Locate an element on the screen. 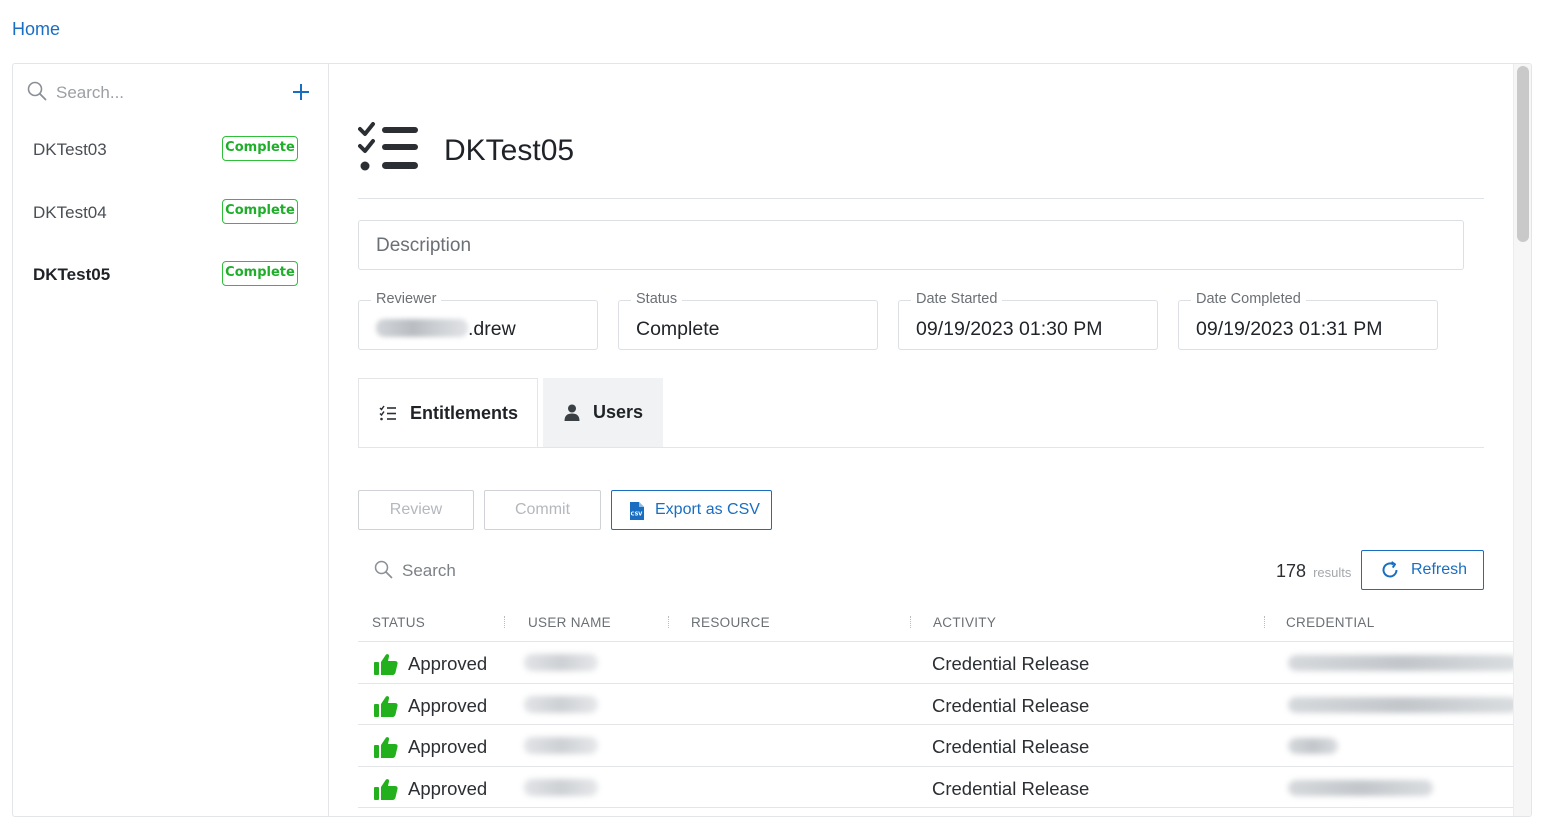  sidebar-item-dktest04: DKTest04 Complete is located at coordinates (170, 215).